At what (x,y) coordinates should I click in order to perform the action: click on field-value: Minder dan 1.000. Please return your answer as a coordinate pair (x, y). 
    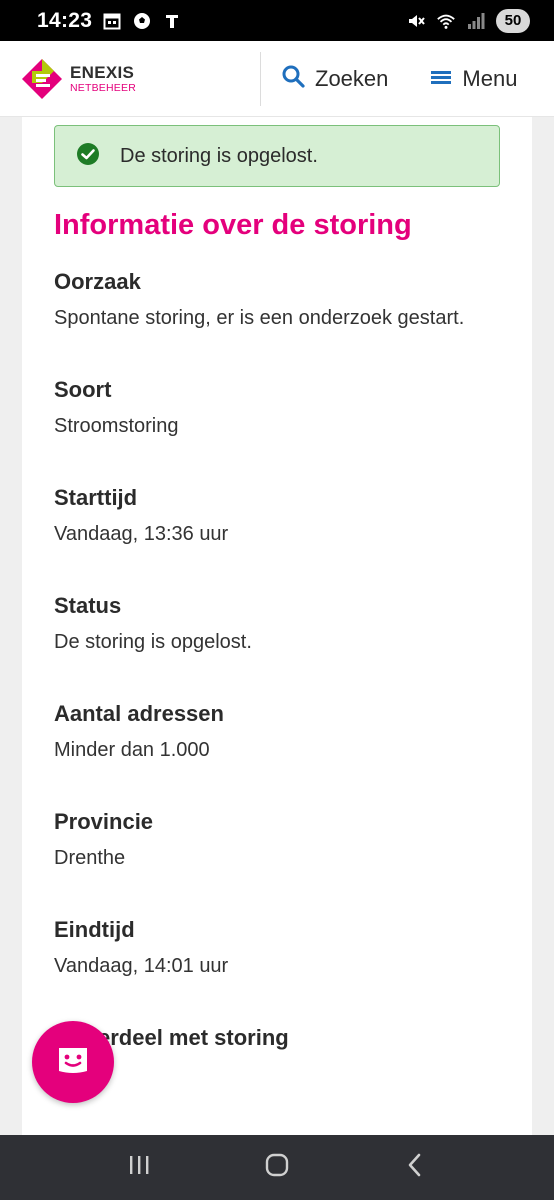
    Looking at the image, I should click on (132, 750).